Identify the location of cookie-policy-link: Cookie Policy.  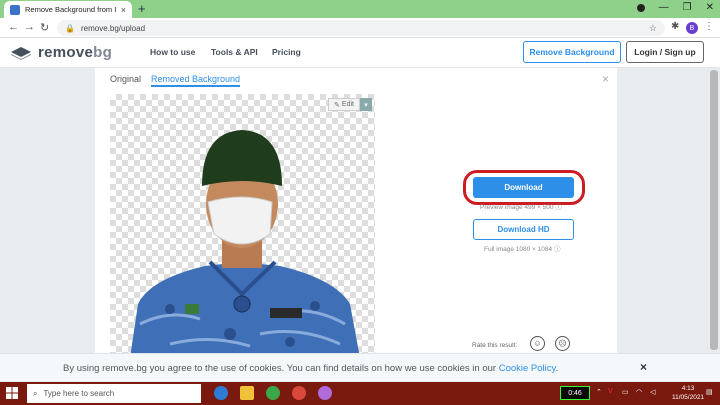
(527, 368).